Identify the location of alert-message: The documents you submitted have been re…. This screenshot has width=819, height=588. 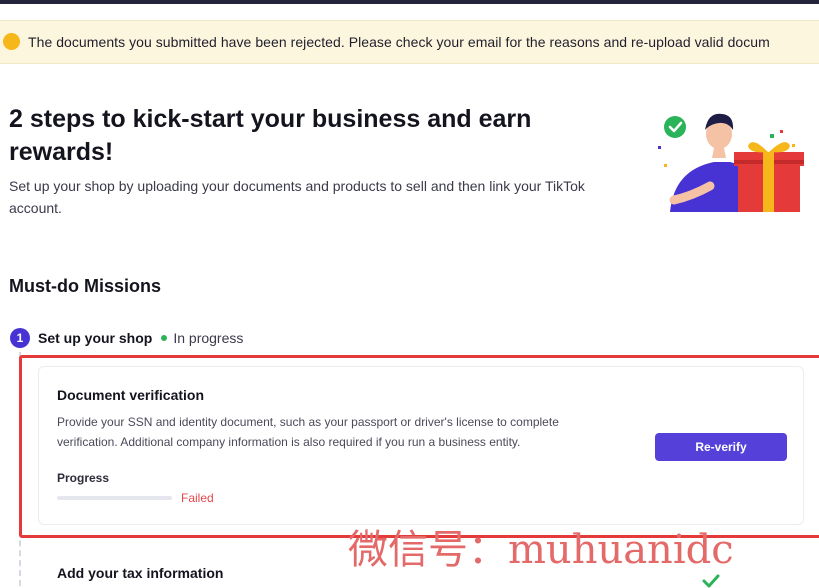
(399, 42).